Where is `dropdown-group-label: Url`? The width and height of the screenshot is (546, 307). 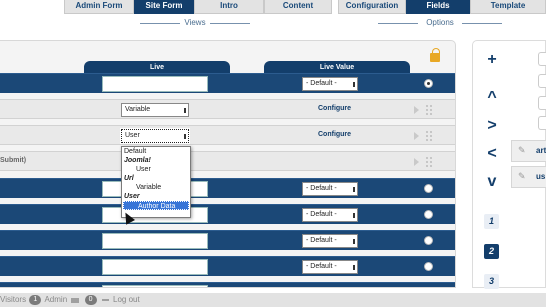
dropdown-group-label: Url is located at coordinates (129, 178).